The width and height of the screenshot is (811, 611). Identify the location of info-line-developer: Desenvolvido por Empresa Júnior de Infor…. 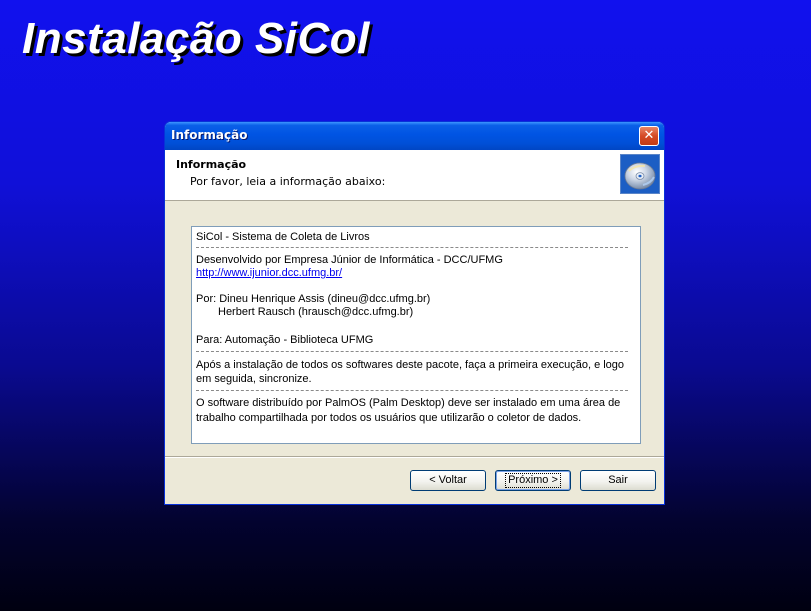
(349, 260).